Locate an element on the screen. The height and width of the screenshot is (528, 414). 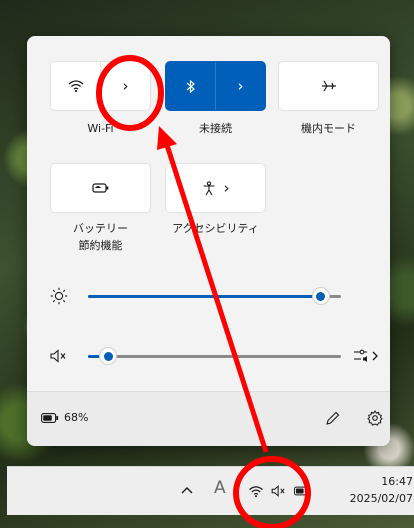
chevron-up-icon is located at coordinates (187, 490).